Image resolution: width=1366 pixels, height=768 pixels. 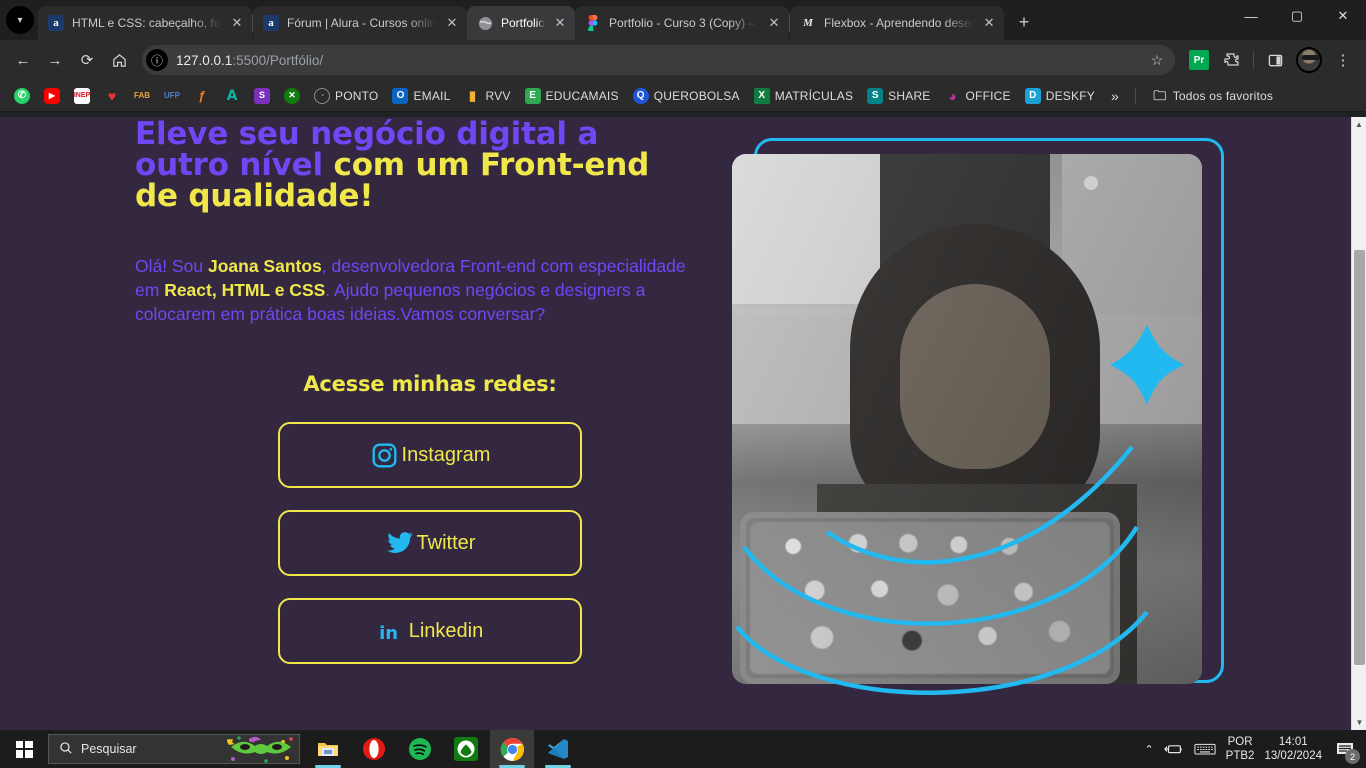 I want to click on outlook-icon: O, so click(x=400, y=95).